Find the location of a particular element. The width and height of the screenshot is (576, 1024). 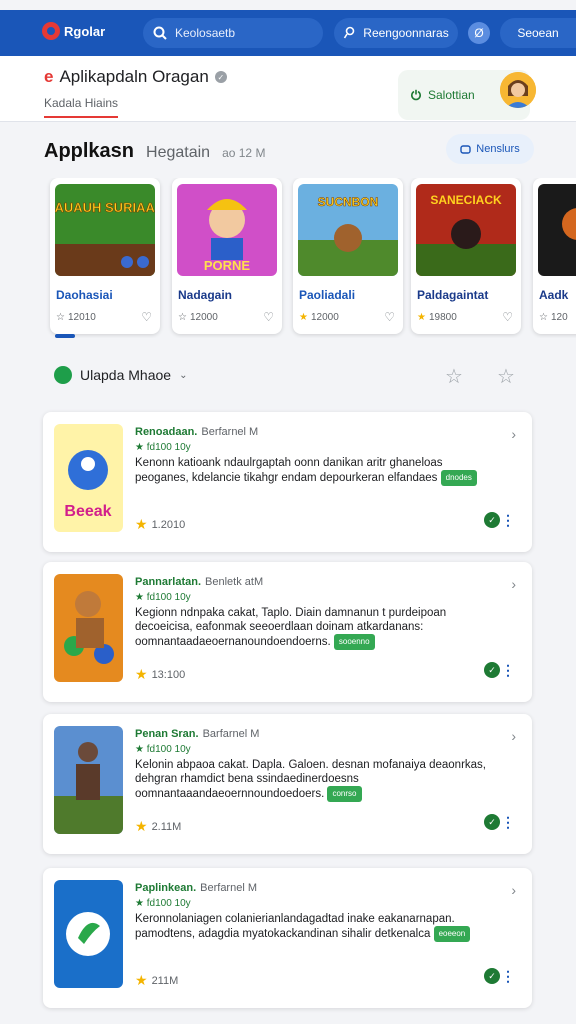

power-icon is located at coordinates (416, 95).